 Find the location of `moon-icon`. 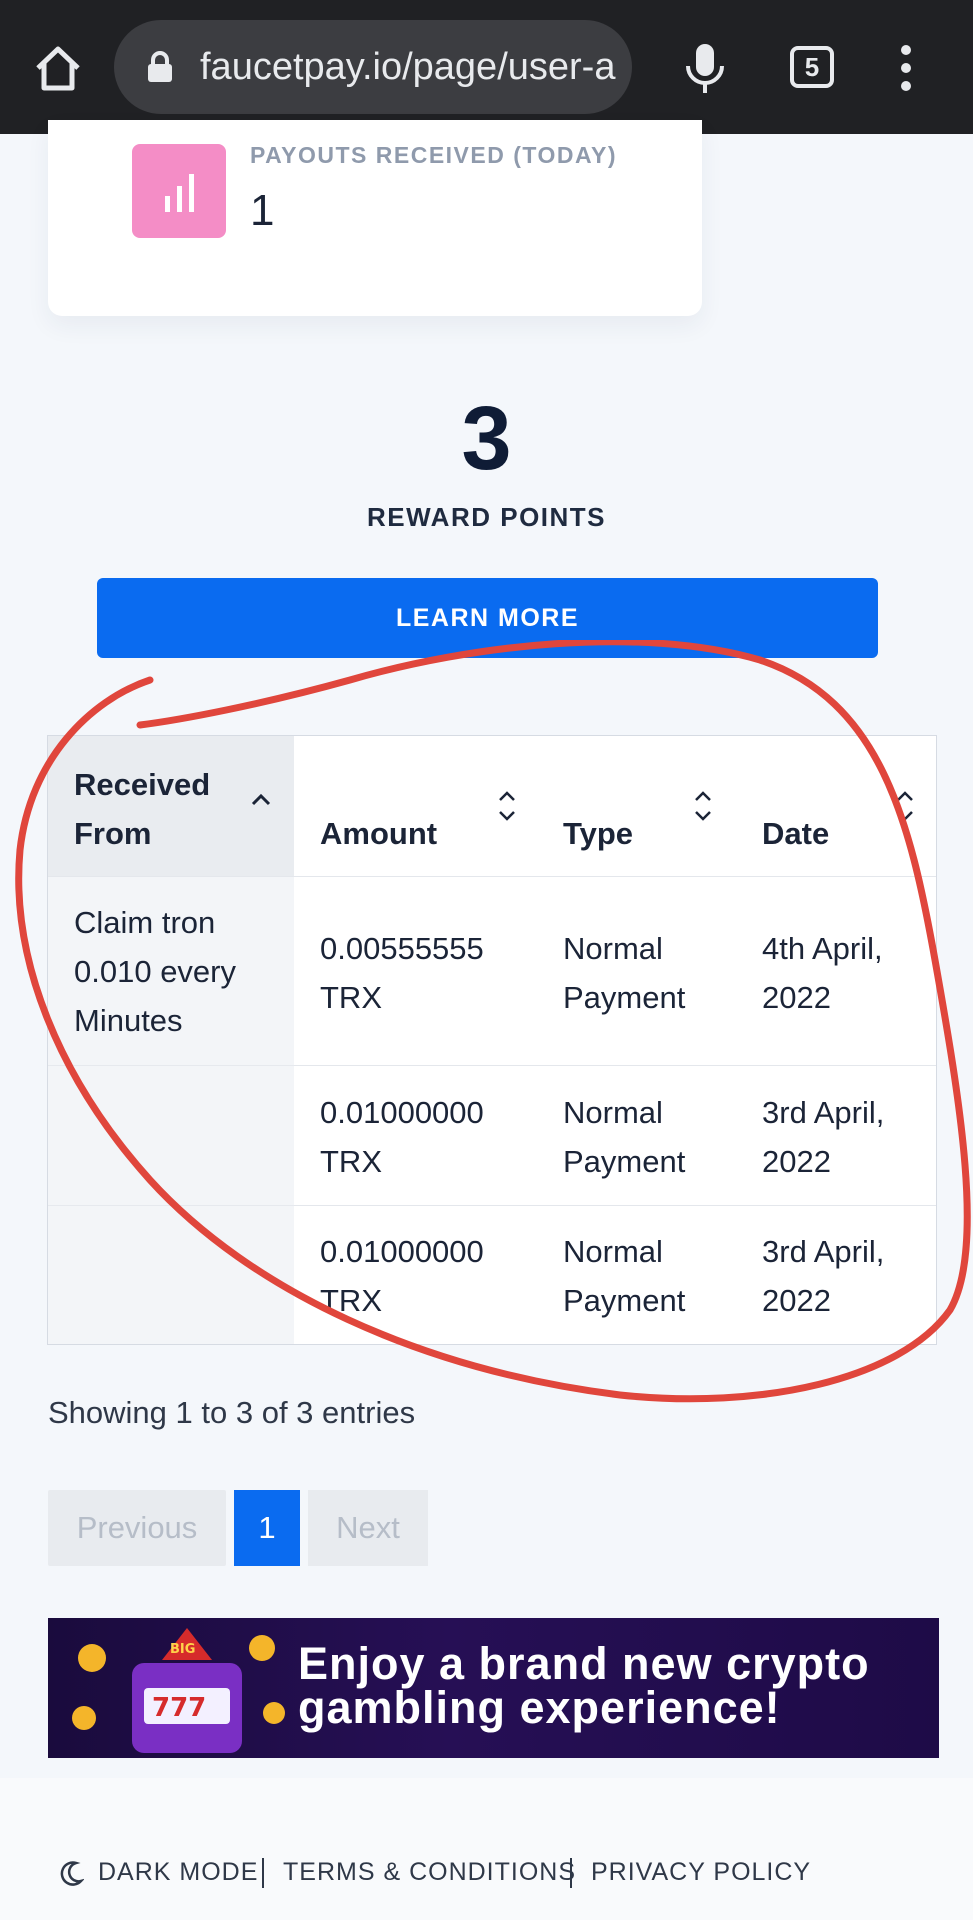

moon-icon is located at coordinates (71, 1874).